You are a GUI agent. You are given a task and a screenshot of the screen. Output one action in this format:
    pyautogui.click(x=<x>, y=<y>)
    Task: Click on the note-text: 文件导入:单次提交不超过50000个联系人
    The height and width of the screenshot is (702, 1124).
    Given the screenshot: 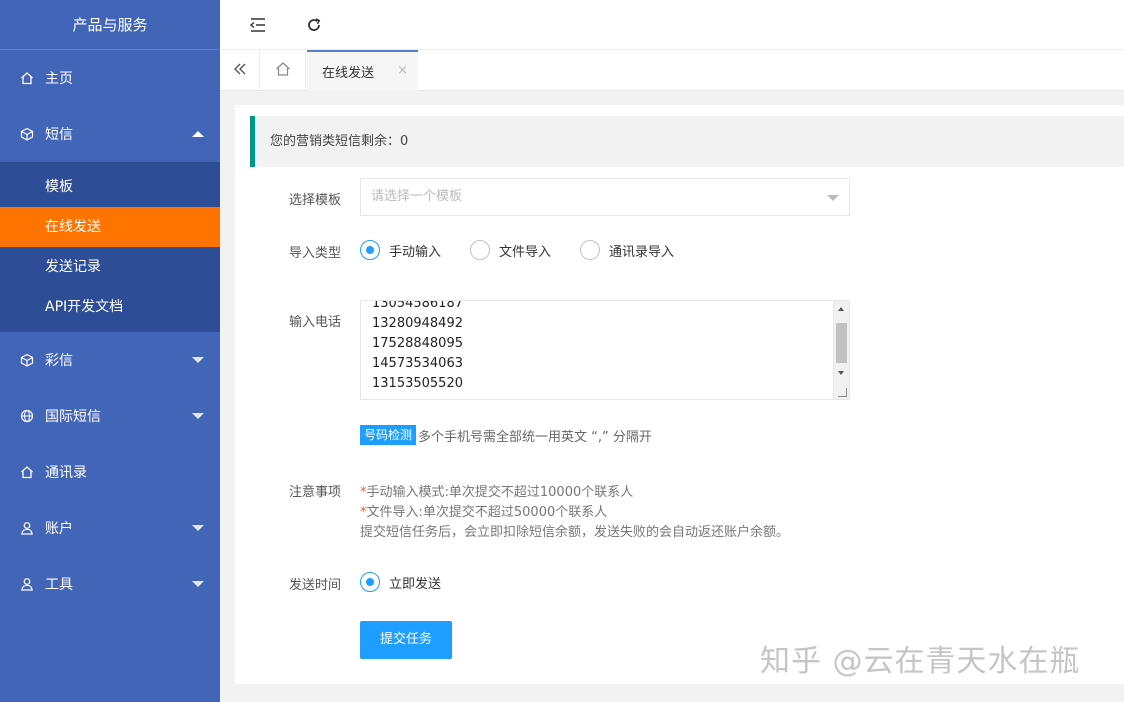 What is the action you would take?
    pyautogui.click(x=487, y=512)
    